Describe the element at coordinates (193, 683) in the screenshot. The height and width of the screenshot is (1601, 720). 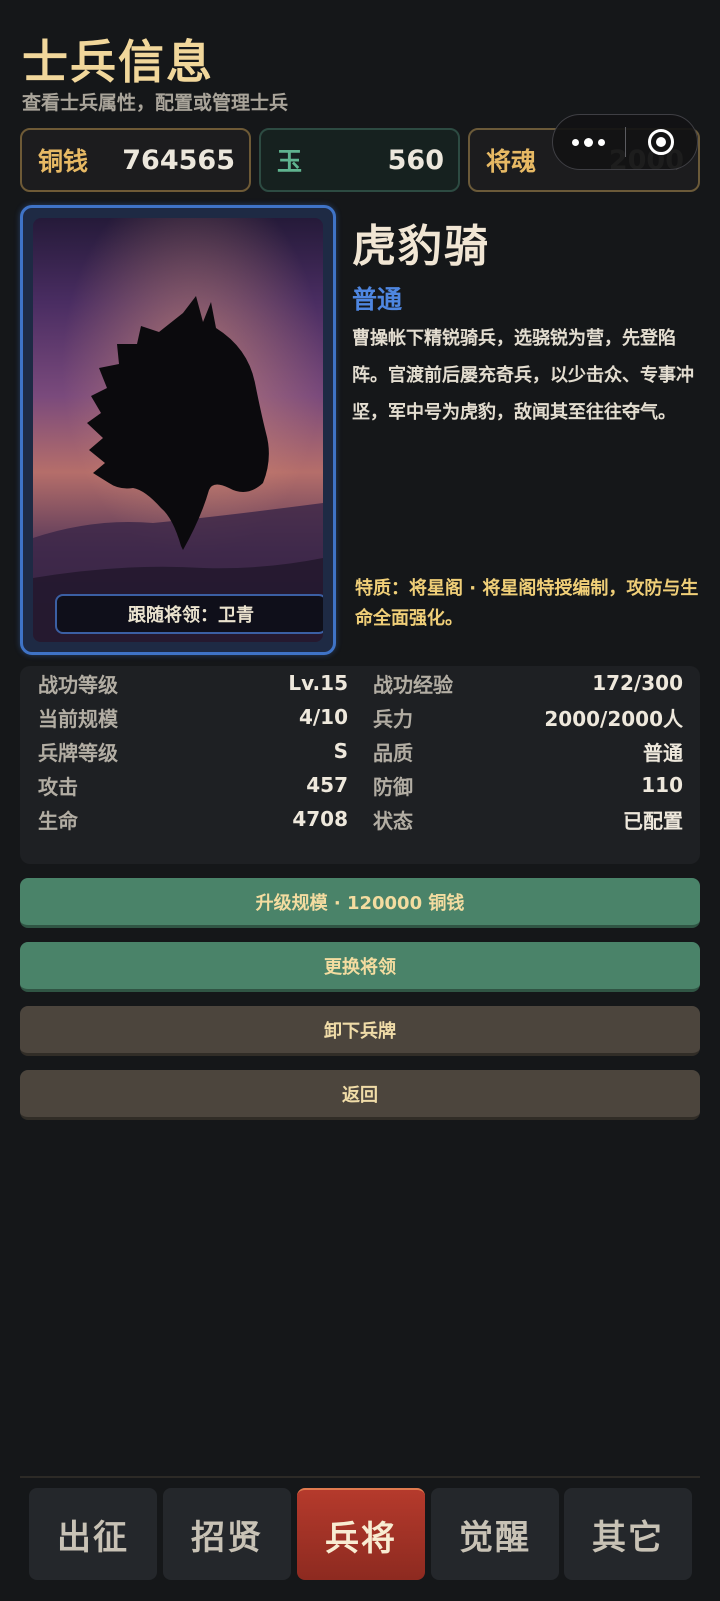
I see `stat-row: 战功等级 Lv.15` at that location.